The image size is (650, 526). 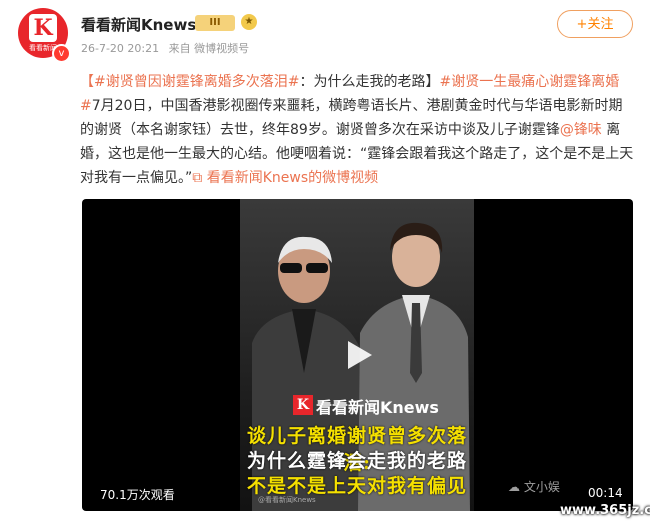 What do you see at coordinates (595, 24) in the screenshot?
I see `follow-button: +关注` at bounding box center [595, 24].